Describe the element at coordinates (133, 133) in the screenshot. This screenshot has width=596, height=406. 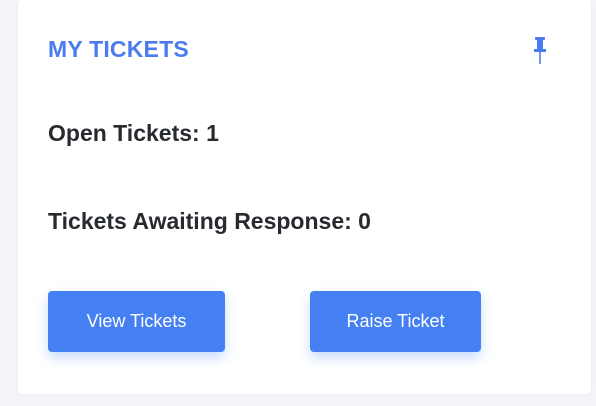
I see `open-tickets-count: Open Tickets: 1` at that location.